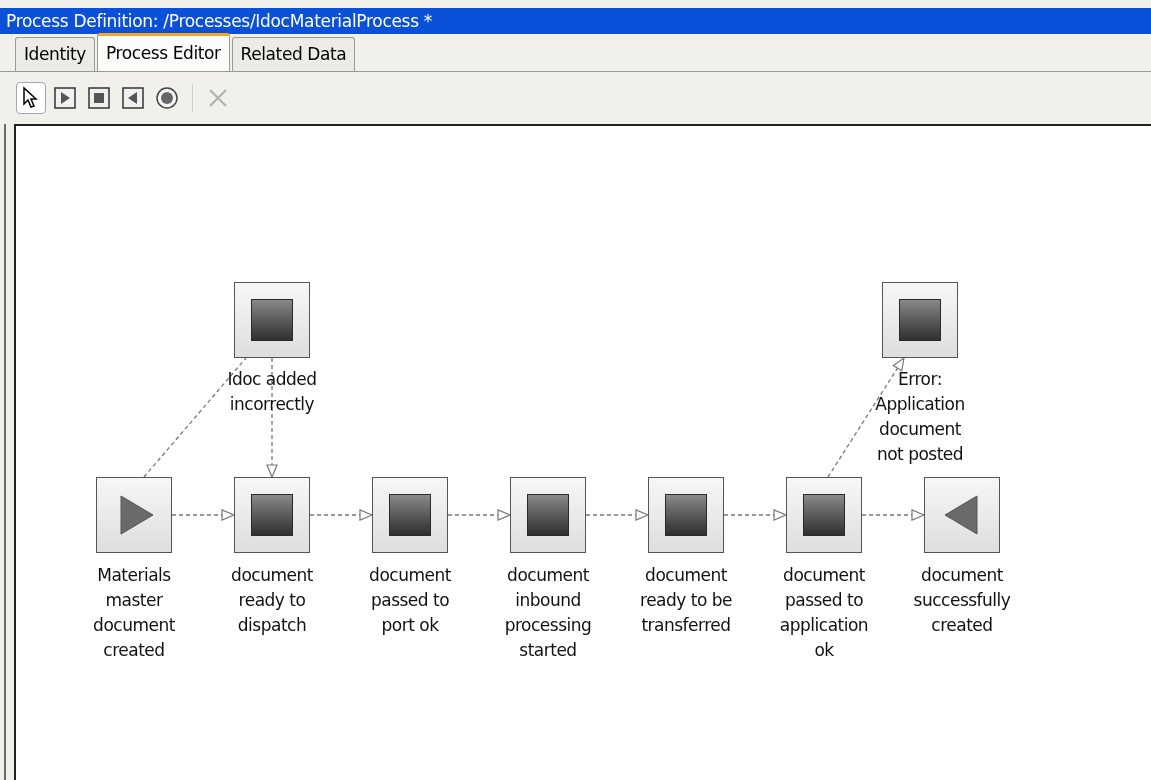 This screenshot has width=1151, height=780. What do you see at coordinates (686, 600) in the screenshot?
I see `node-label: document ready to be transferred` at bounding box center [686, 600].